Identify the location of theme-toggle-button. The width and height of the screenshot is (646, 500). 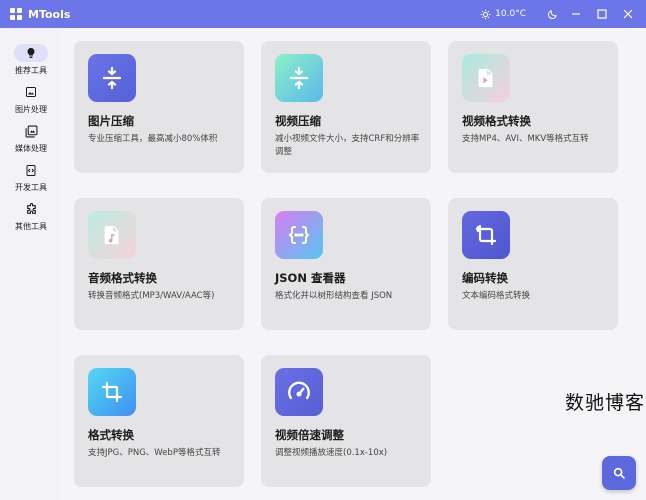
(552, 14).